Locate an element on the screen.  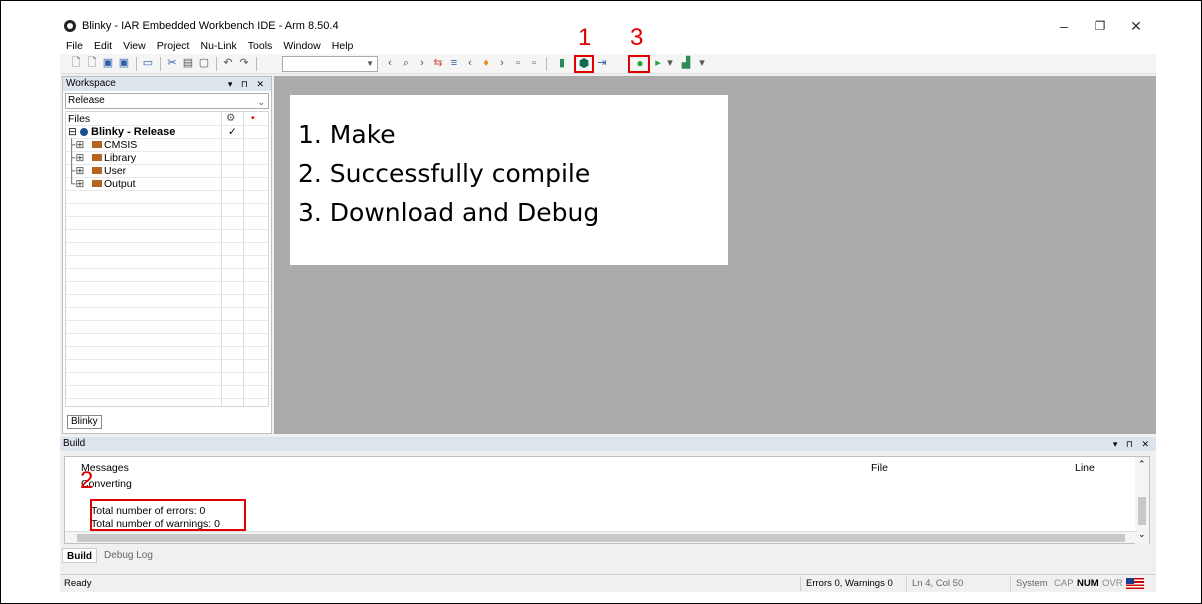
language-flag-icon is located at coordinates (1135, 583).